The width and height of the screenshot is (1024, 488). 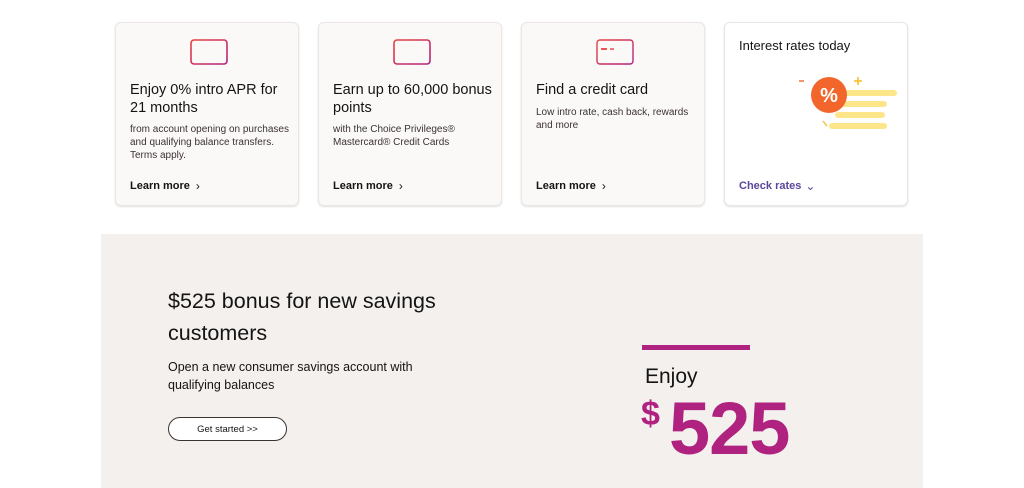 What do you see at coordinates (848, 103) in the screenshot?
I see `percent-rates-illustration: %` at bounding box center [848, 103].